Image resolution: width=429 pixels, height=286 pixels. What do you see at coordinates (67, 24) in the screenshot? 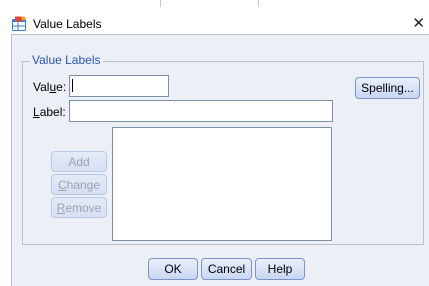
I see `dialog-title: Value Labels` at bounding box center [67, 24].